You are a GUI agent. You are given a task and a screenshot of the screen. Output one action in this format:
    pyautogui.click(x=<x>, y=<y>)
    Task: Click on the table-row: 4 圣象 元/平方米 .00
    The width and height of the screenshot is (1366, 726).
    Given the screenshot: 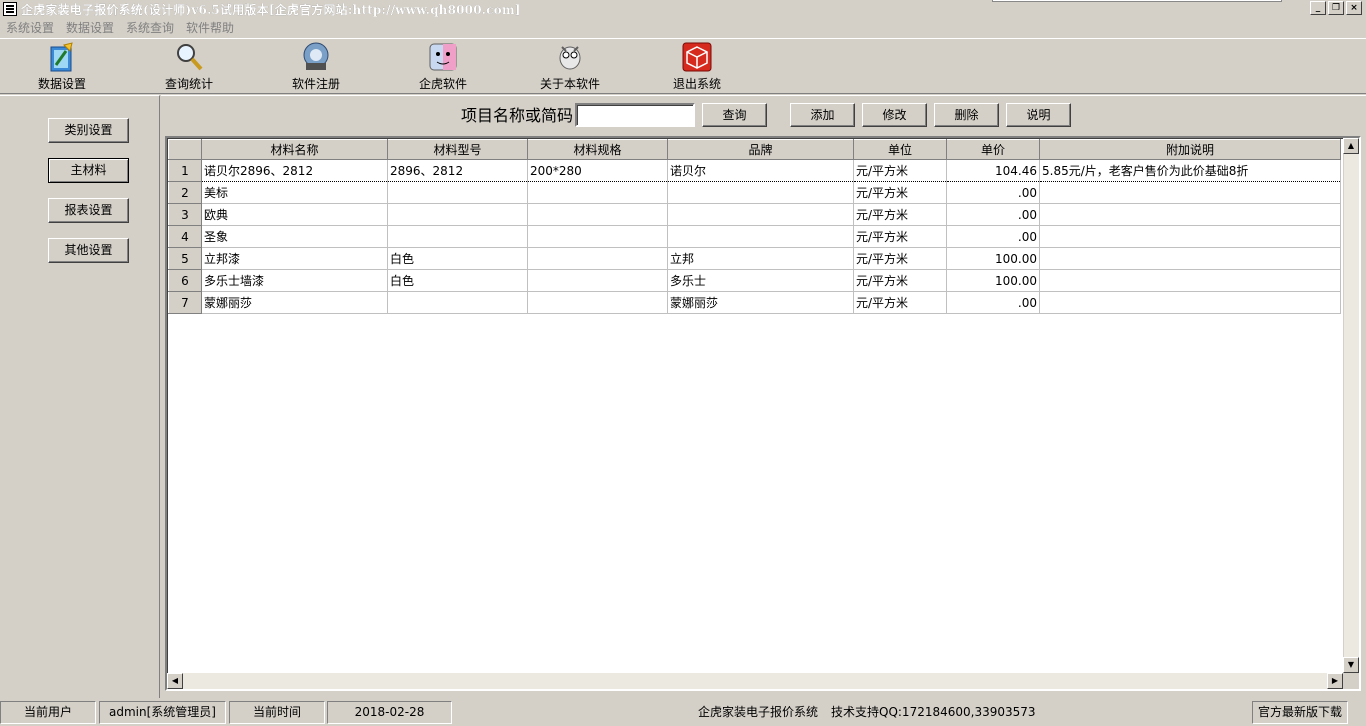 What is the action you would take?
    pyautogui.click(x=754, y=236)
    